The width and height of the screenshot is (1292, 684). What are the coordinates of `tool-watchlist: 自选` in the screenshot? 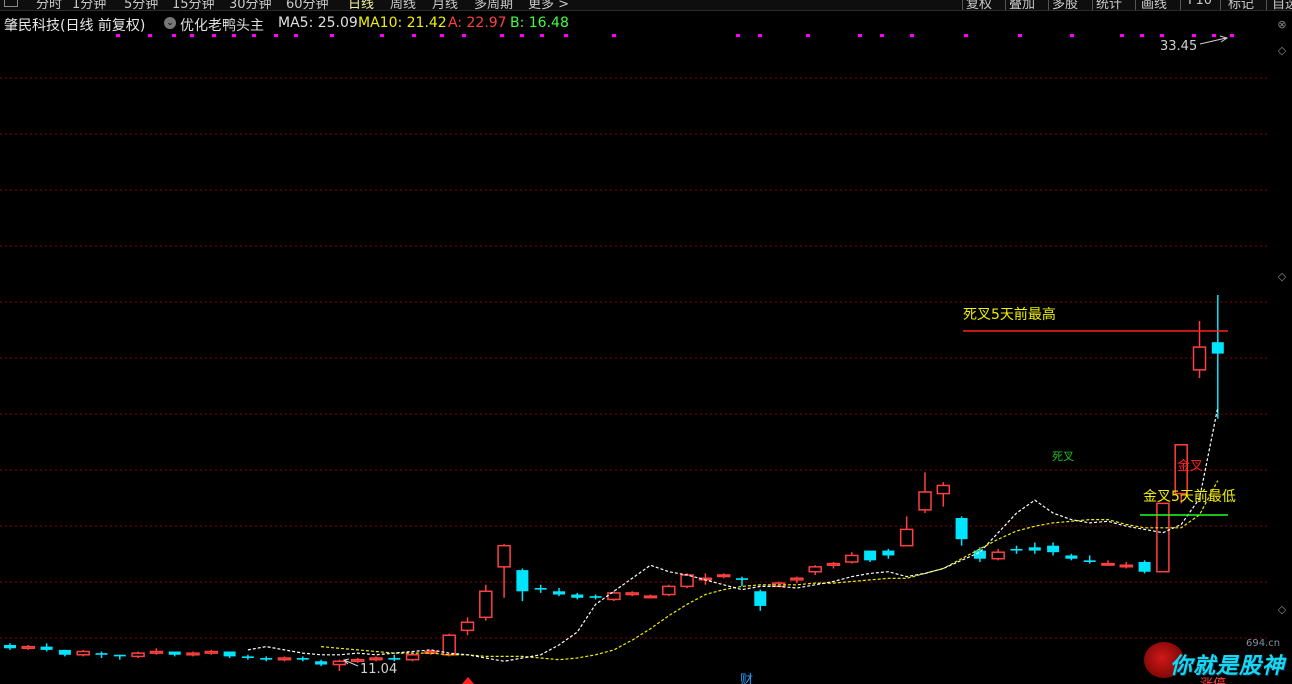 It's located at (1282, 5).